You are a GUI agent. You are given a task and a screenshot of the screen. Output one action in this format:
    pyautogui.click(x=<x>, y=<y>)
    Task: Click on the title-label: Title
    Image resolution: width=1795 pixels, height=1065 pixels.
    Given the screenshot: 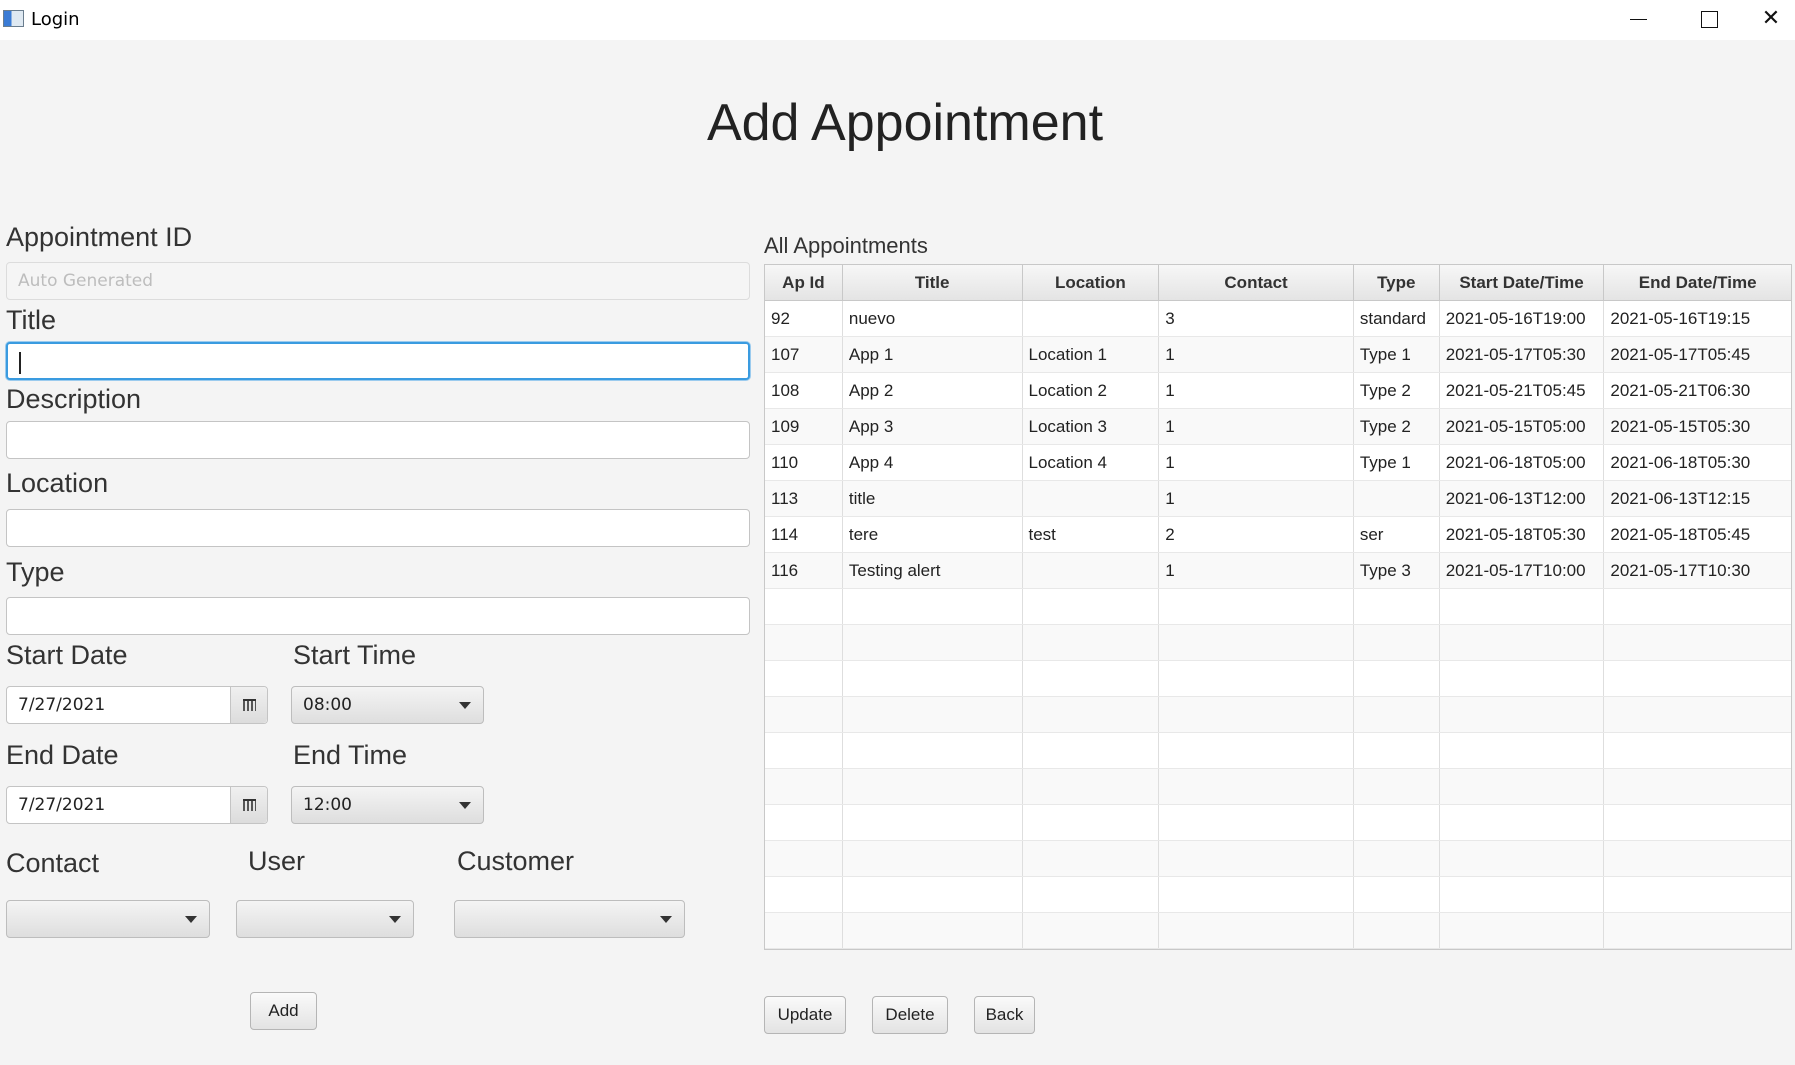 What is the action you would take?
    pyautogui.click(x=31, y=320)
    